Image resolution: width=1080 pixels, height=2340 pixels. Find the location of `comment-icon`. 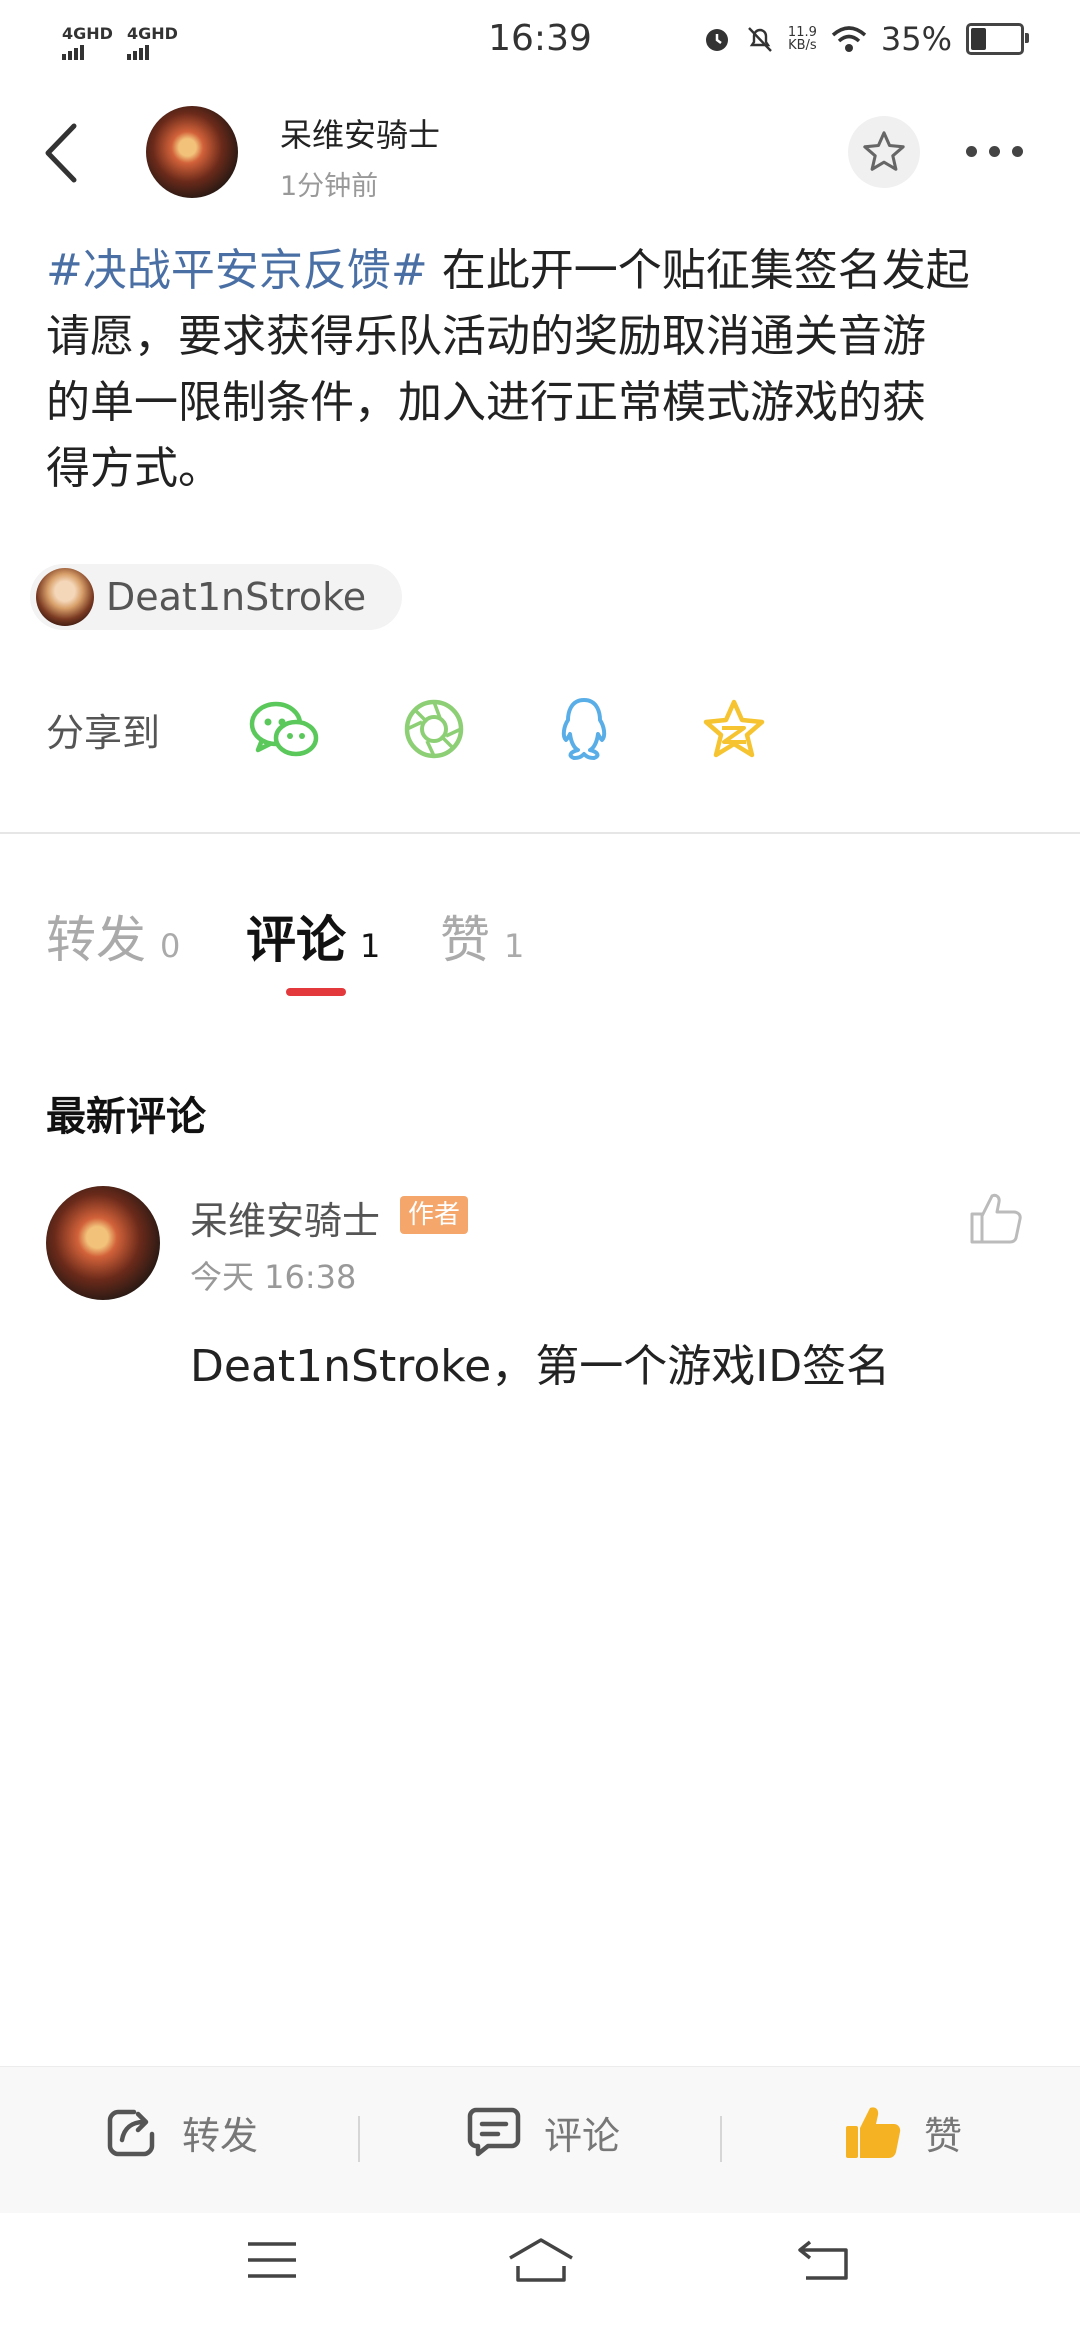

comment-icon is located at coordinates (494, 2132).